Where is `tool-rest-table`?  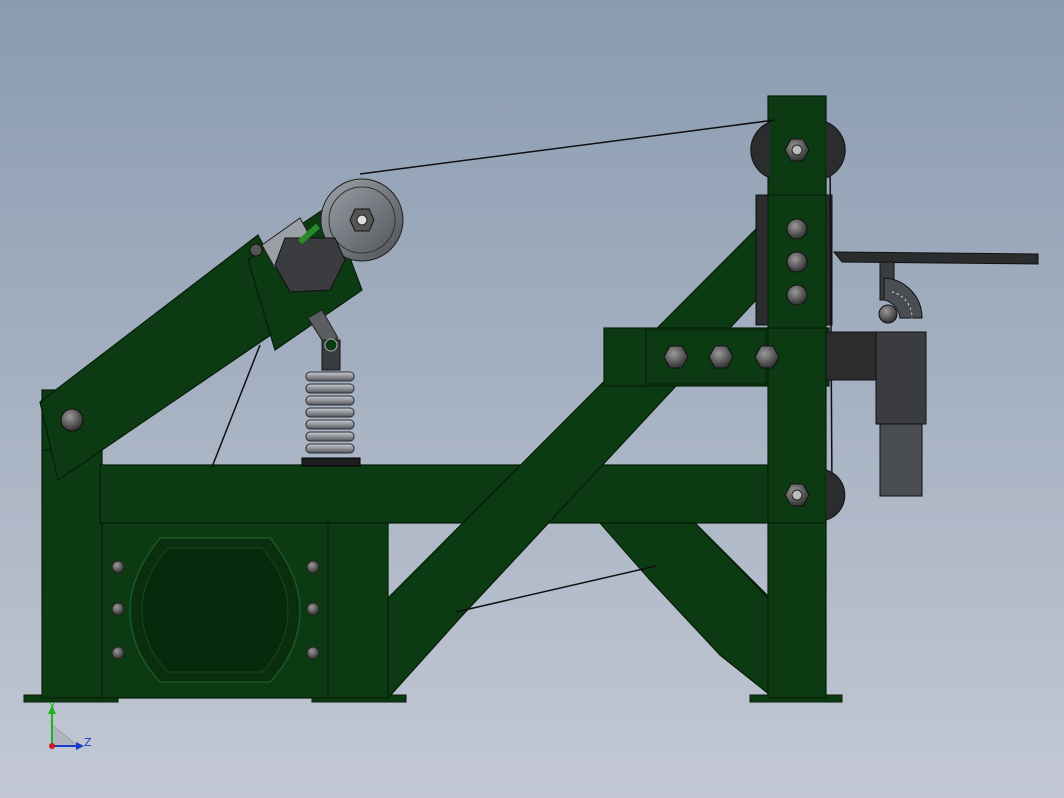 tool-rest-table is located at coordinates (935, 258).